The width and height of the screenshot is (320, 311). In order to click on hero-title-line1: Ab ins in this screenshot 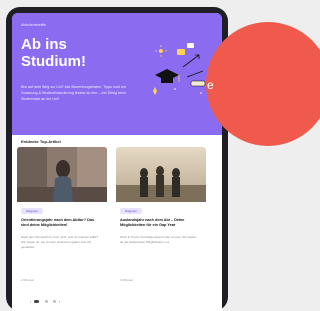, I will do `click(44, 44)`.